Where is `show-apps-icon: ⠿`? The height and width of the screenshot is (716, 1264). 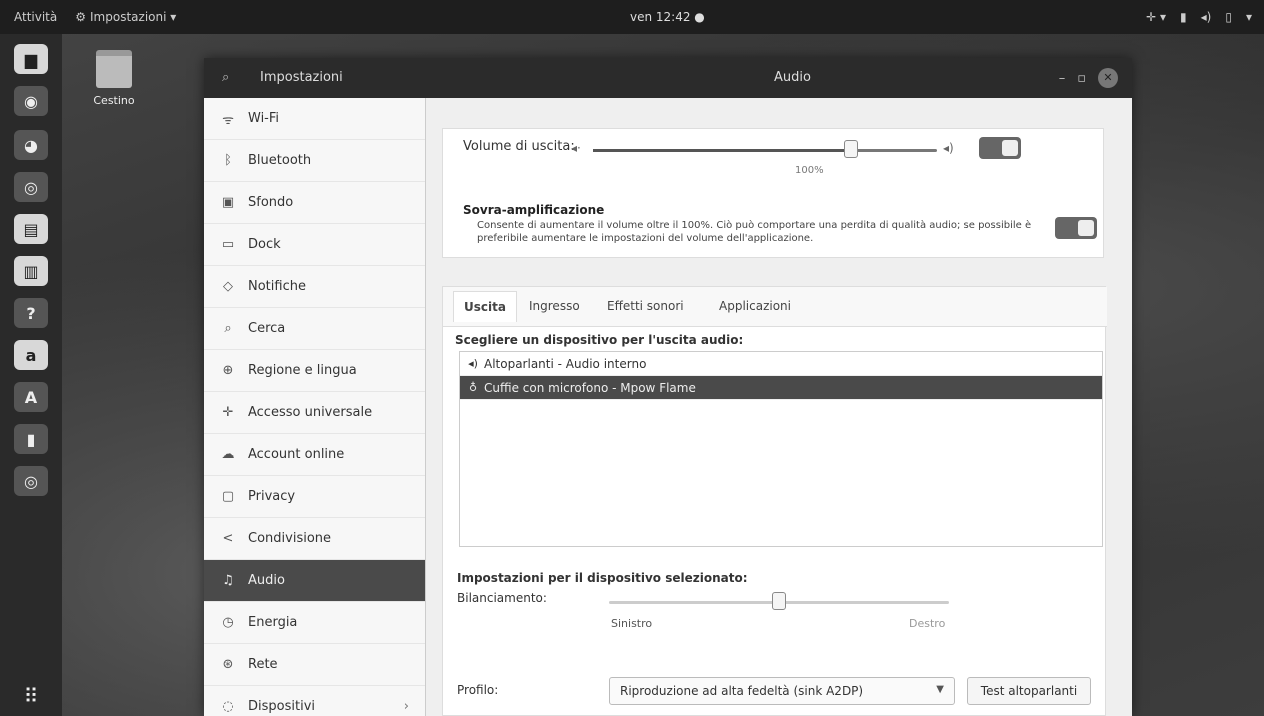 show-apps-icon: ⠿ is located at coordinates (31, 697).